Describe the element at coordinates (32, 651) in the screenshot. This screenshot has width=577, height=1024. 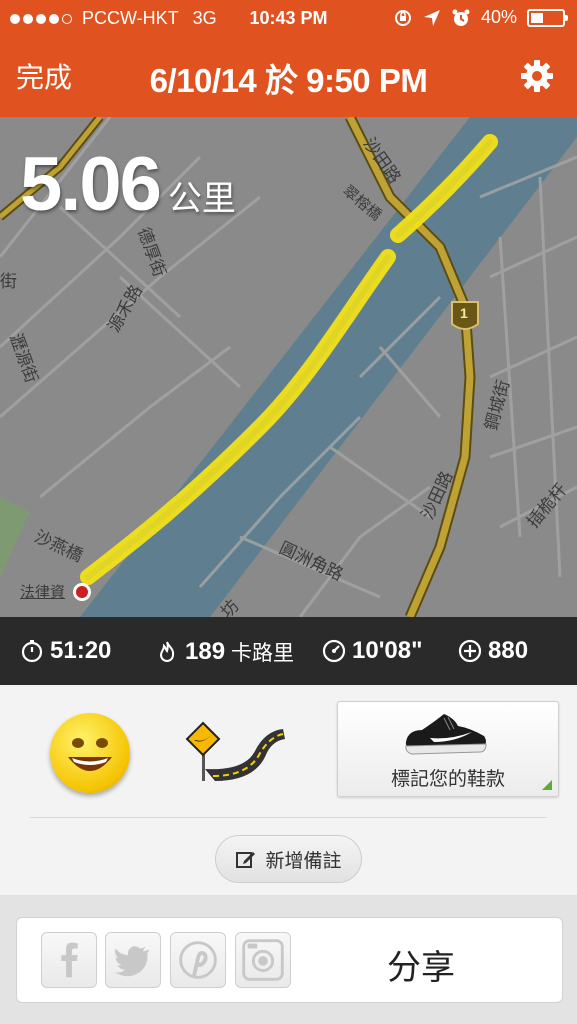
I see `stopwatch-icon` at that location.